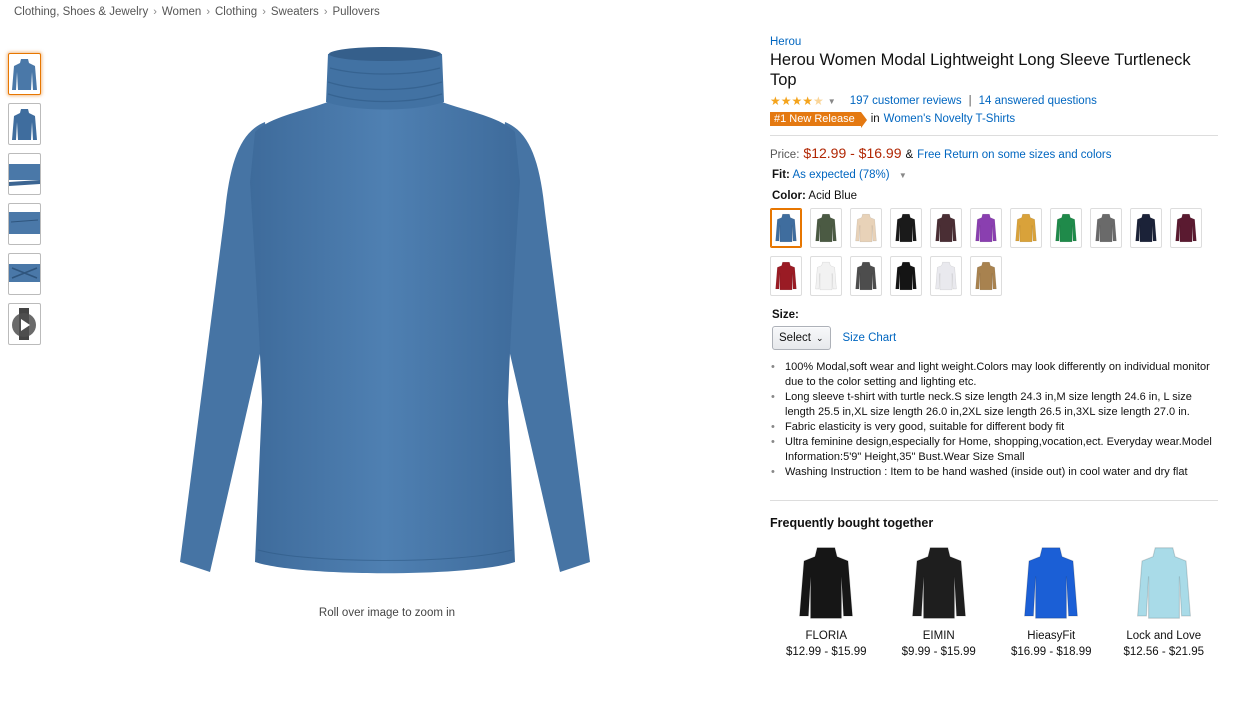 The width and height of the screenshot is (1239, 719). Describe the element at coordinates (852, 153) in the screenshot. I see `price-value: $12.99 - $16.99` at that location.